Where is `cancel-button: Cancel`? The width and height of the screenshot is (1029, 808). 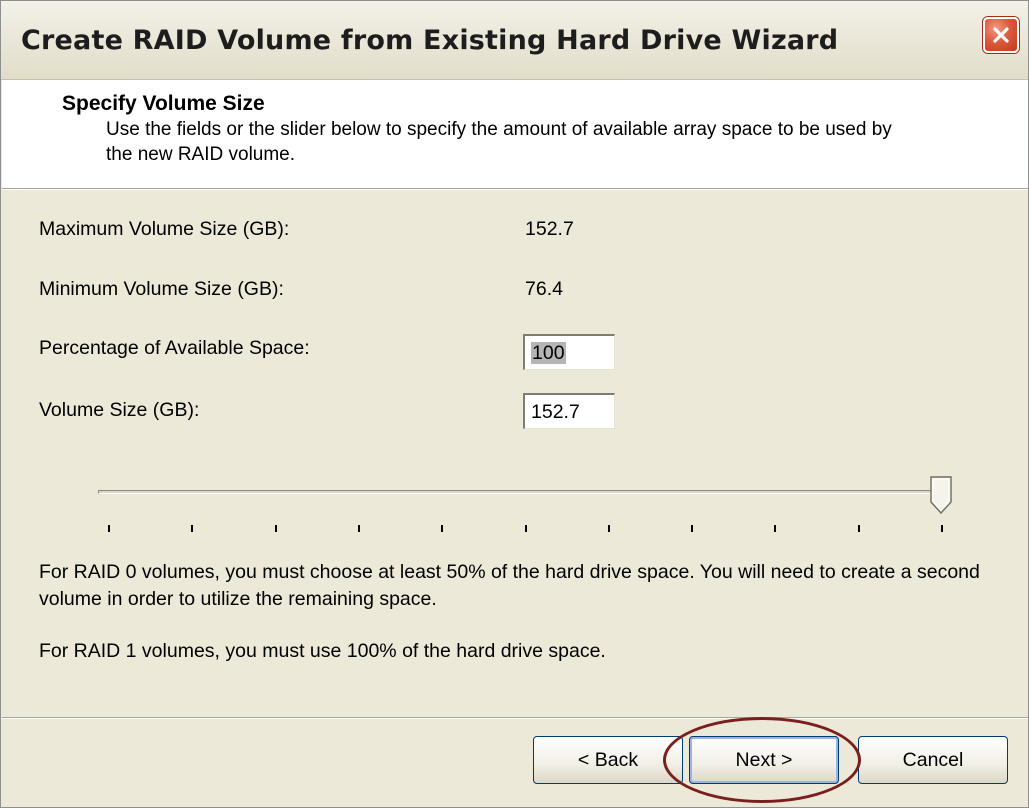 cancel-button: Cancel is located at coordinates (933, 760).